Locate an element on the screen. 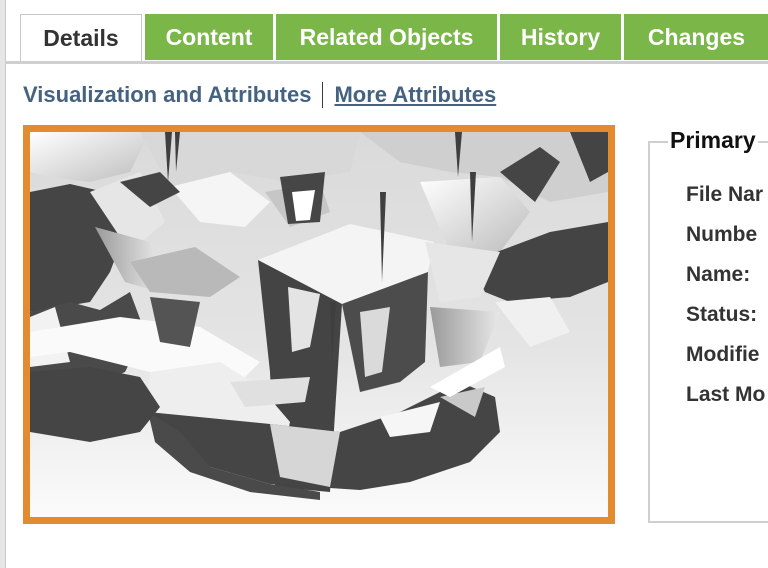 The image size is (768, 568). left-edge-rule is located at coordinates (3, 284).